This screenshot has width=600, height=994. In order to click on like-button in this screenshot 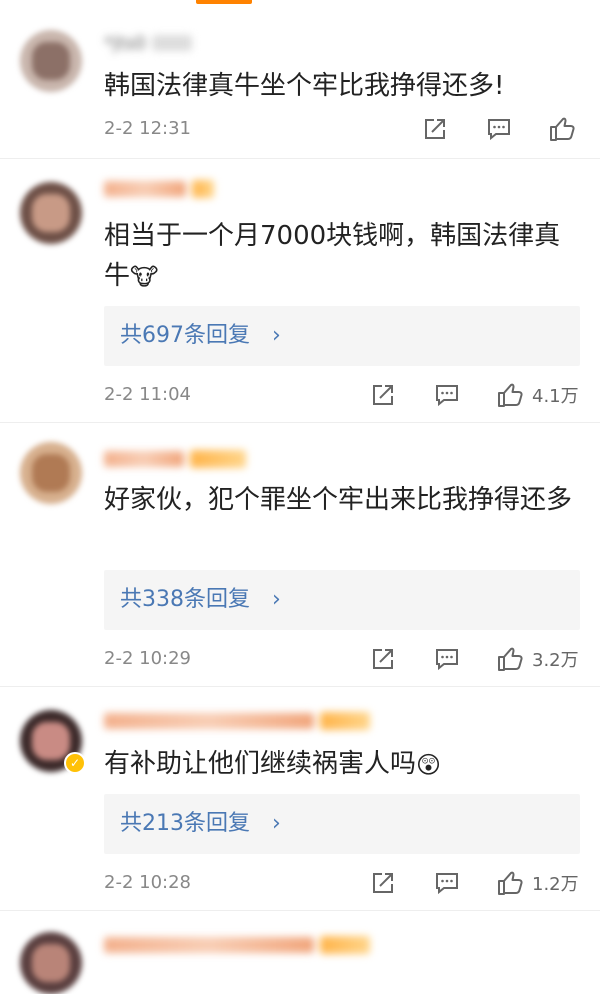, I will do `click(566, 129)`.